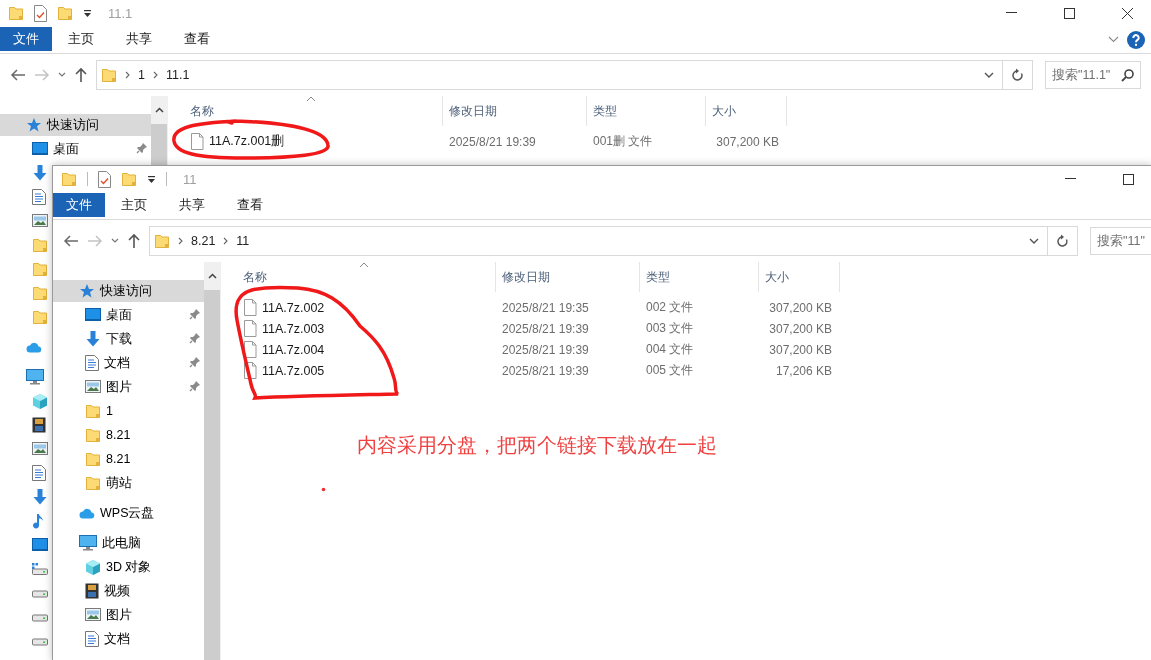  Describe the element at coordinates (212, 461) in the screenshot. I see `scrollbar` at that location.